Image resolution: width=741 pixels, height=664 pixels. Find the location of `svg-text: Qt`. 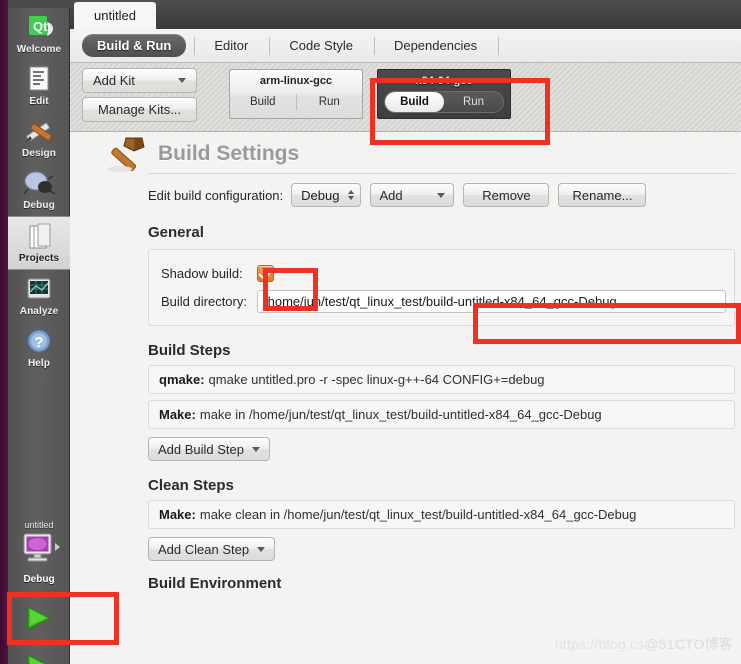

svg-text: Qt is located at coordinates (40, 26).